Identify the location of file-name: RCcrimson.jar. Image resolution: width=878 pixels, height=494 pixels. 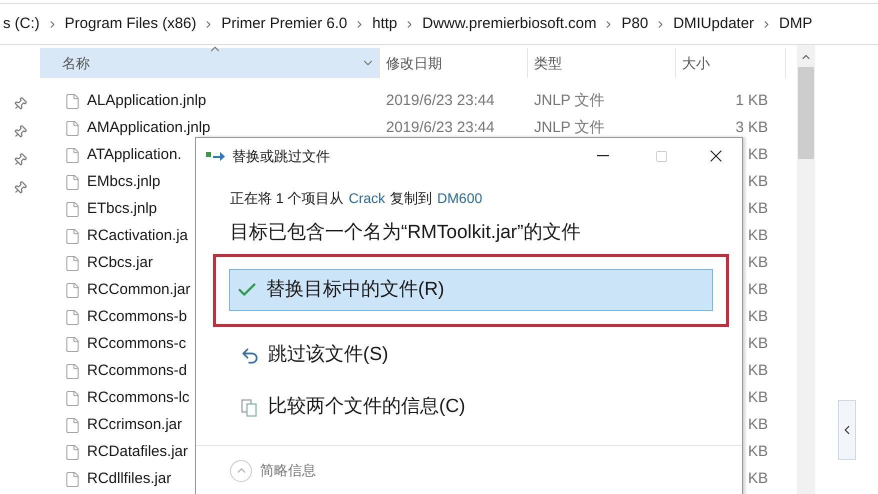
(134, 425).